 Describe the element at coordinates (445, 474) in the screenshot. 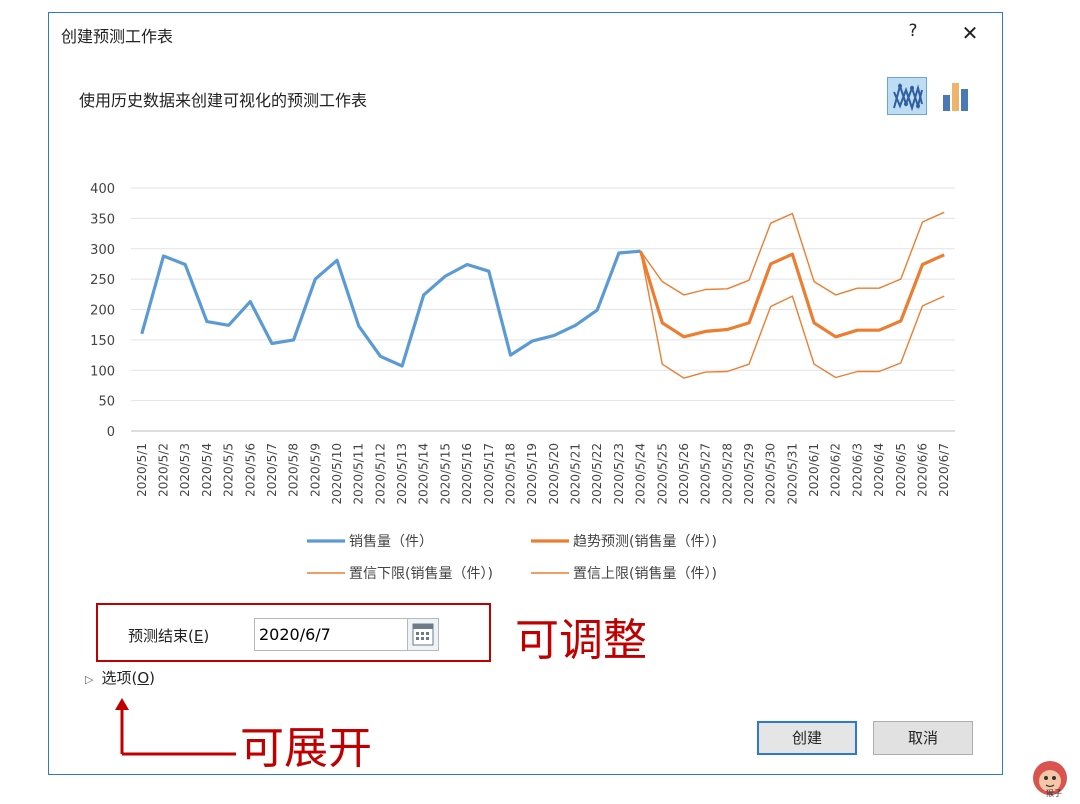

I see `x-tick-label: 2020/5/15` at that location.